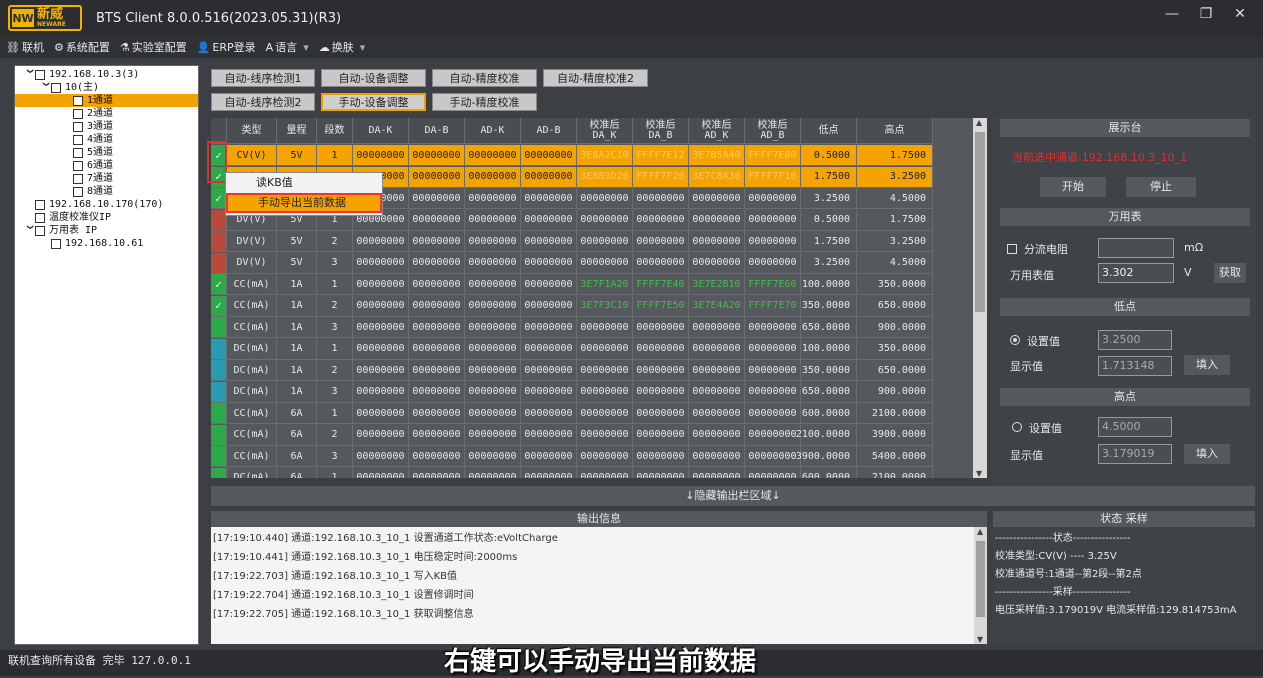 The height and width of the screenshot is (678, 1263). I want to click on table-cell: 6A, so click(297, 456).